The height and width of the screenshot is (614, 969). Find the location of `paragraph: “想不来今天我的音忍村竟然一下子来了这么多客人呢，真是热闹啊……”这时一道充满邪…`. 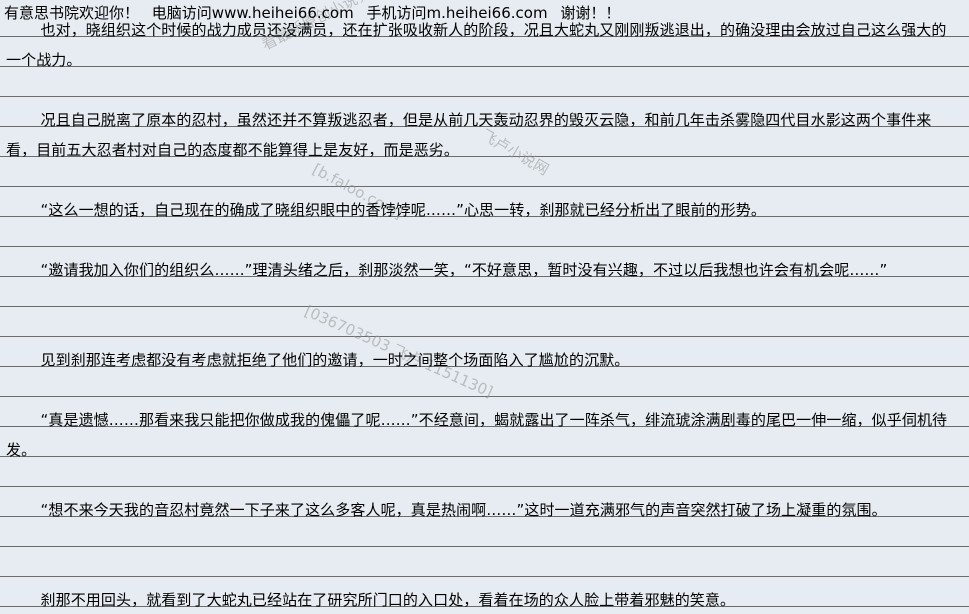

paragraph: “想不来今天我的音忍村竟然一下子来了这么多客人呢，真是热闹啊……”这时一道充满邪… is located at coordinates (463, 510).